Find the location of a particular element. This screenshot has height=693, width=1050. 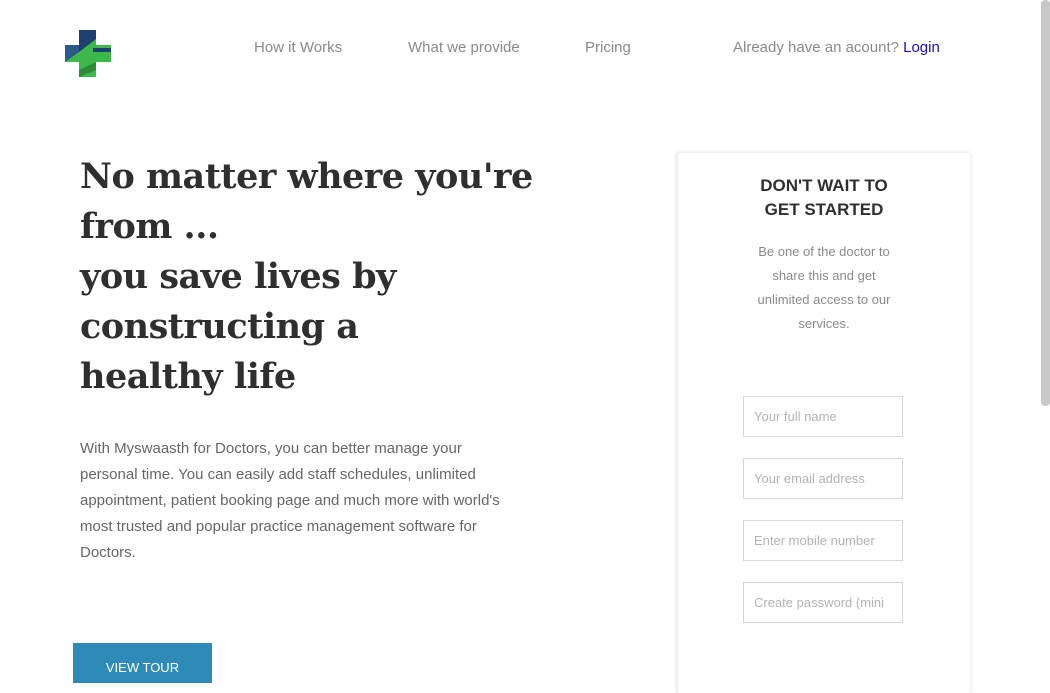

signup-title: DON'T WAIT TO GET STARTED is located at coordinates (824, 198).